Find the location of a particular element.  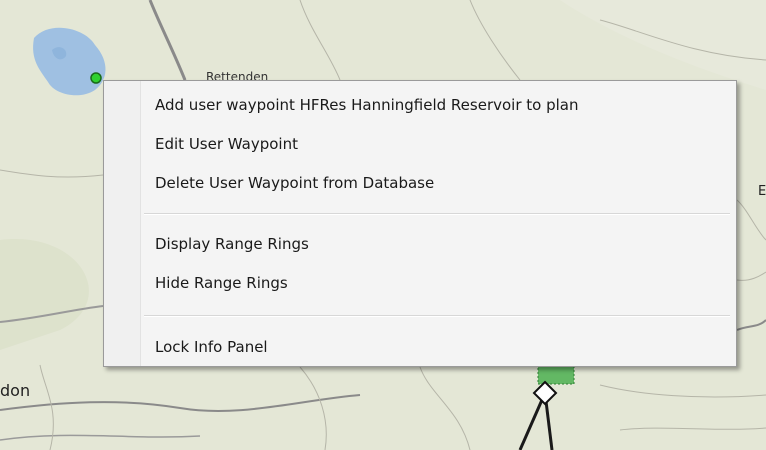

menu-item-edit-user-waypoint: Edit User Waypoint is located at coordinates (437, 144).